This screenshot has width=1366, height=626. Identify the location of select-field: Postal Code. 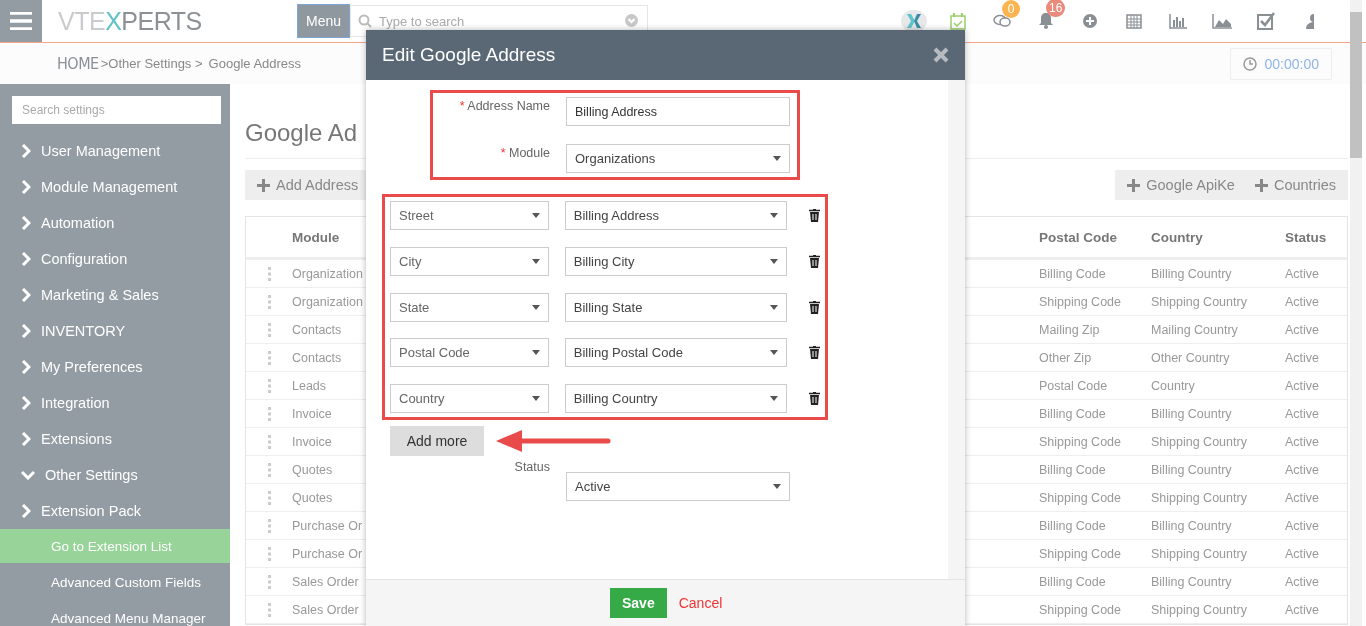
(469, 353).